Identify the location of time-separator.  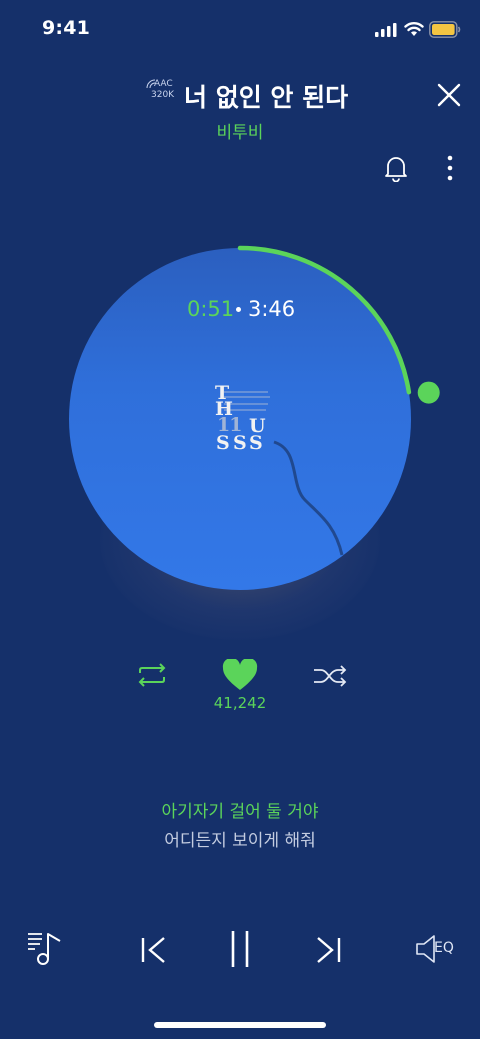
(238, 309).